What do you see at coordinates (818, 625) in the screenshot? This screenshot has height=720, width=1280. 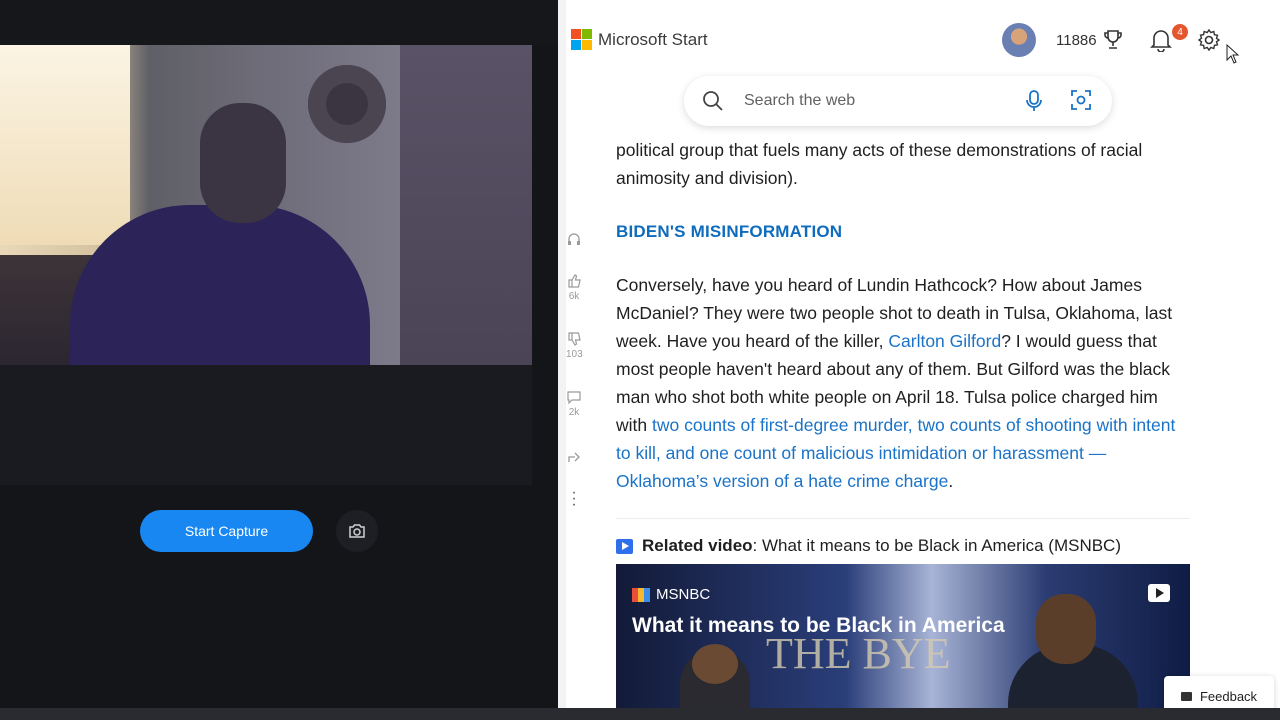 I see `video-title: What it means to be Black in America` at bounding box center [818, 625].